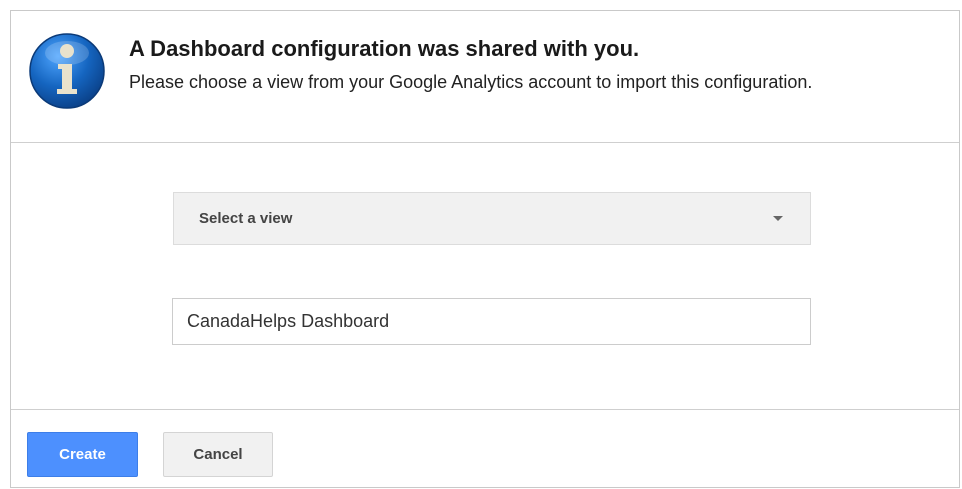  Describe the element at coordinates (492, 218) in the screenshot. I see `view-select: Select a view` at that location.